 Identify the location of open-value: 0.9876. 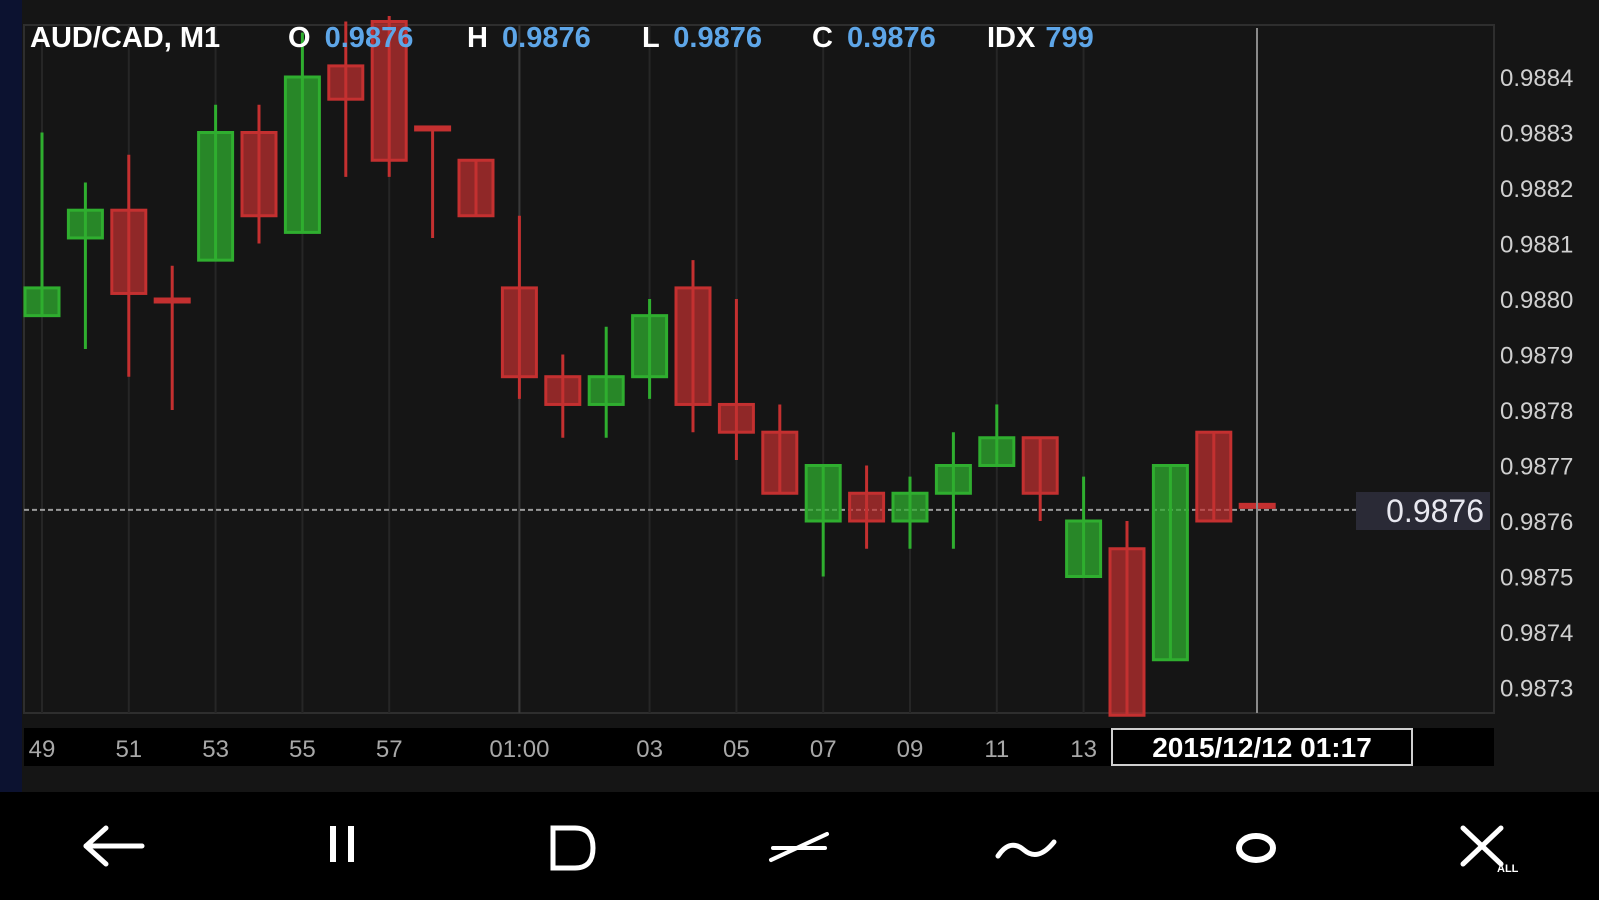
(369, 38).